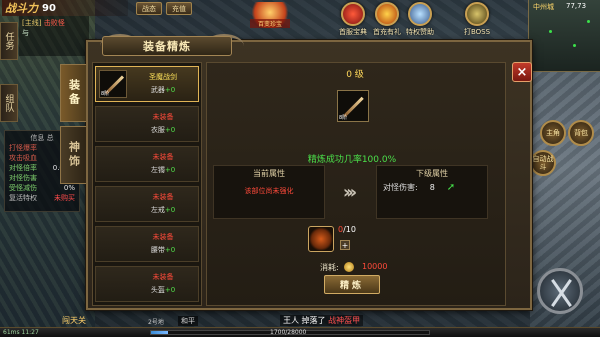  I want to click on close-button: ×, so click(522, 72).